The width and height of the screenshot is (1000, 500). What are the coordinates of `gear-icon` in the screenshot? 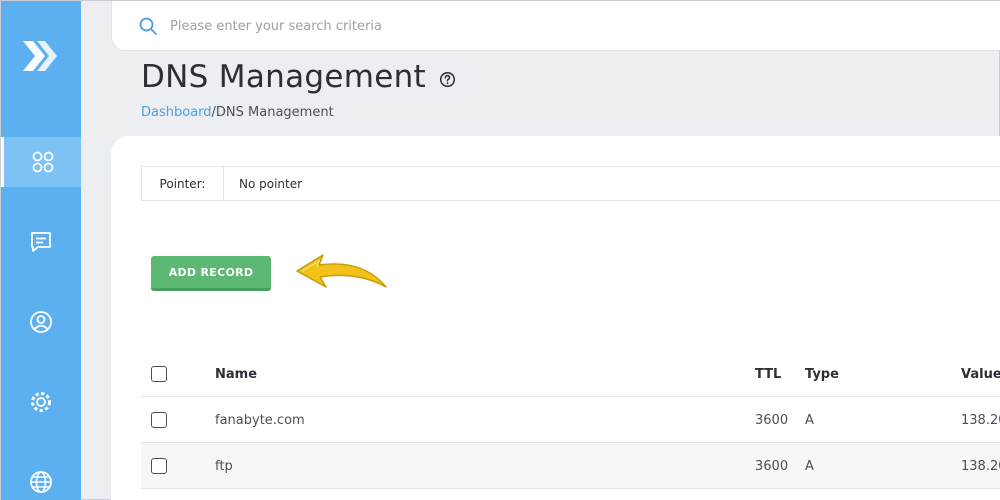 It's located at (41, 402).